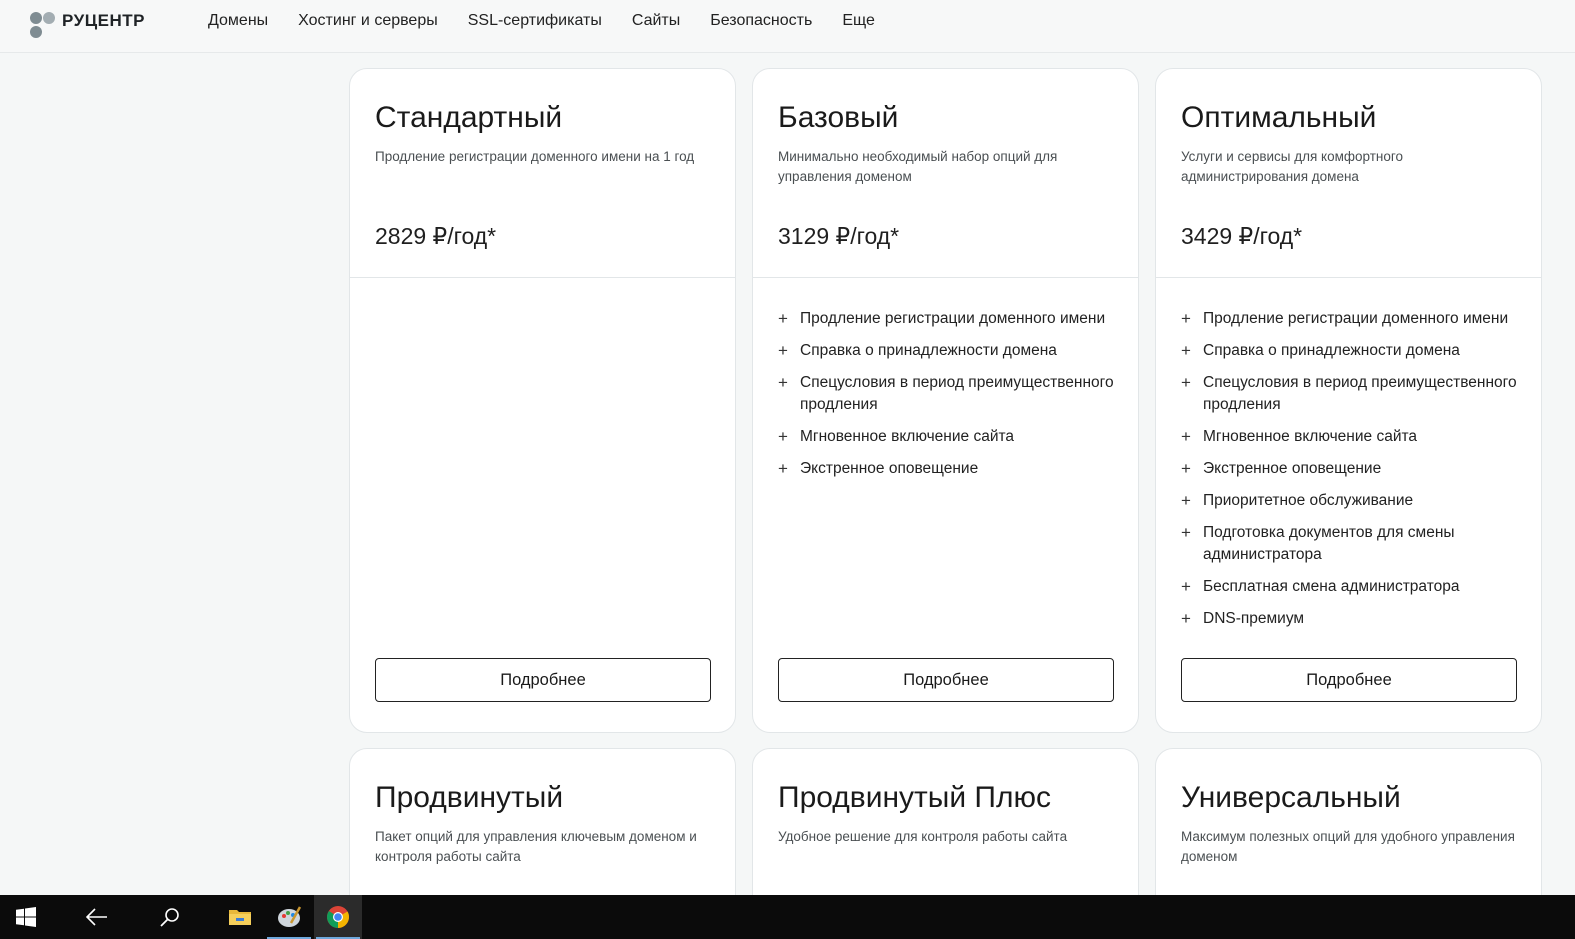  Describe the element at coordinates (170, 917) in the screenshot. I see `search-icon` at that location.